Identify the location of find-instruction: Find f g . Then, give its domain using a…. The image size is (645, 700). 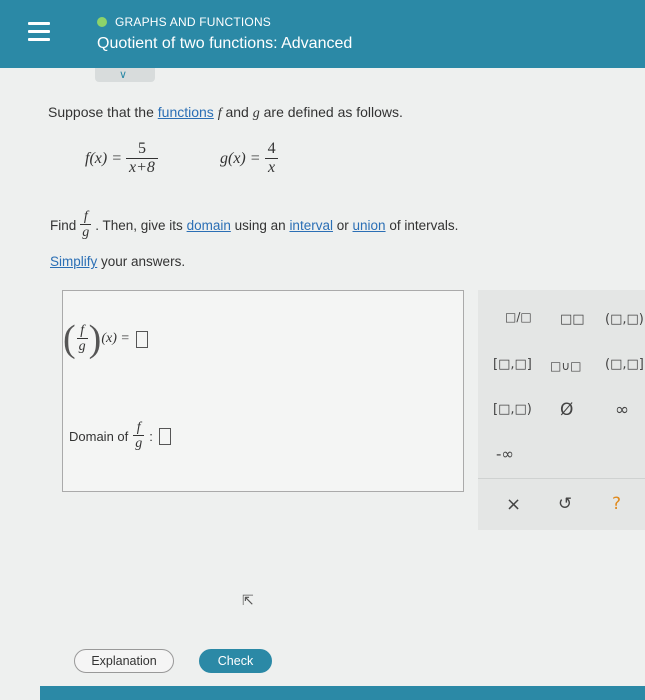
(254, 225).